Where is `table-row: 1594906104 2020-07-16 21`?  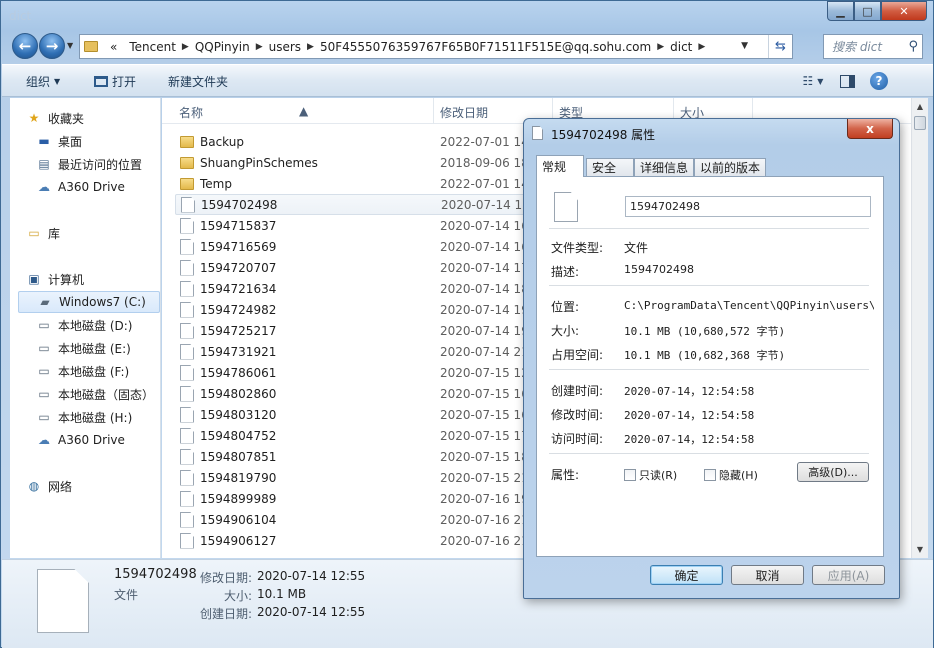
table-row: 1594906104 2020-07-16 21 is located at coordinates (375, 519).